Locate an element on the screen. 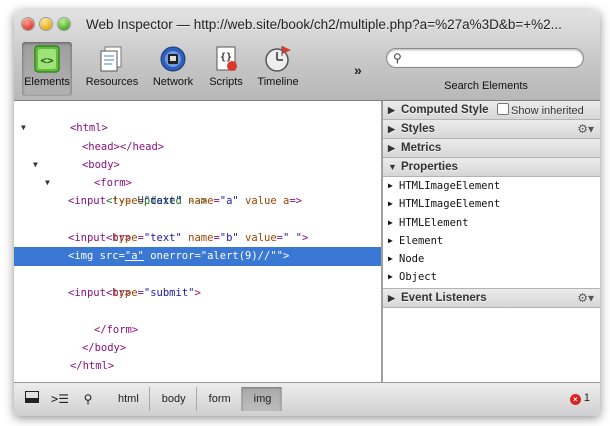  breadcrumb-item: form is located at coordinates (219, 399).